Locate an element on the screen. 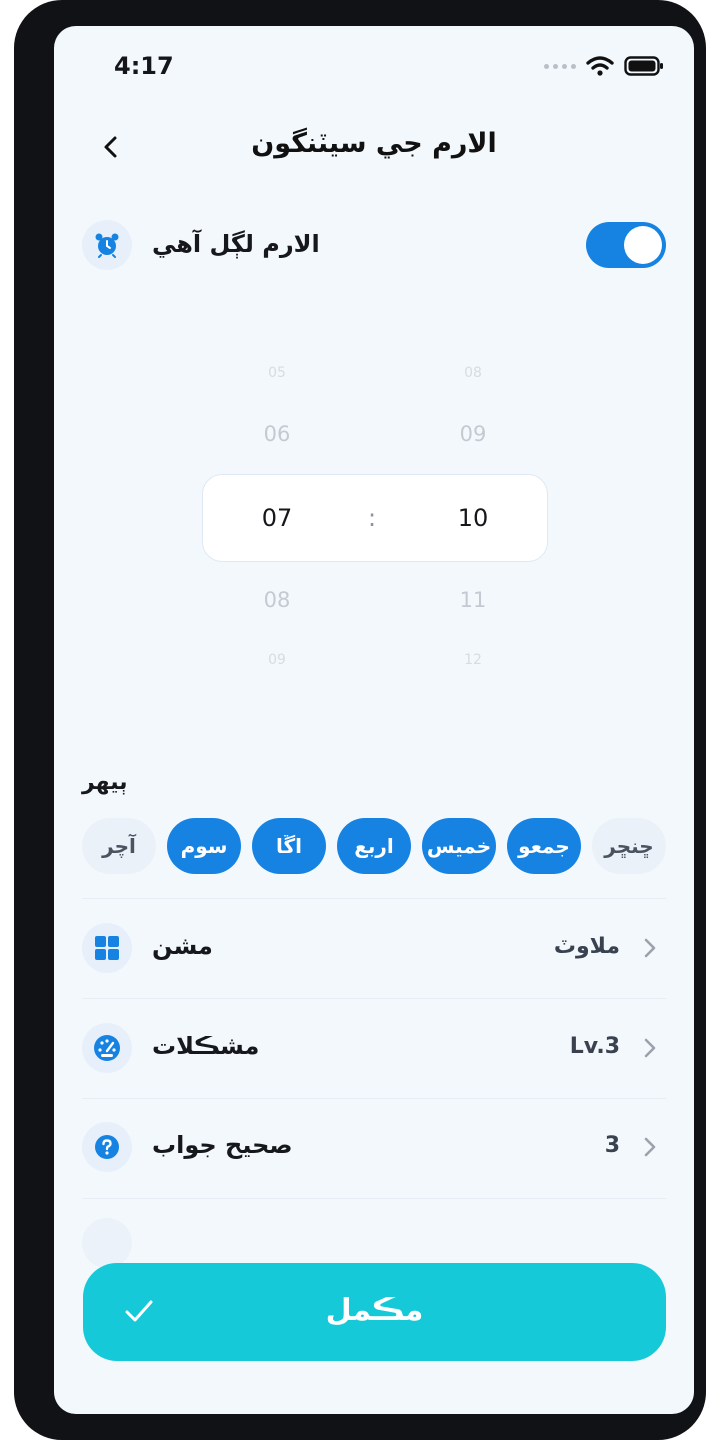  correct-answers-label: صحيح جواب is located at coordinates (222, 1145).